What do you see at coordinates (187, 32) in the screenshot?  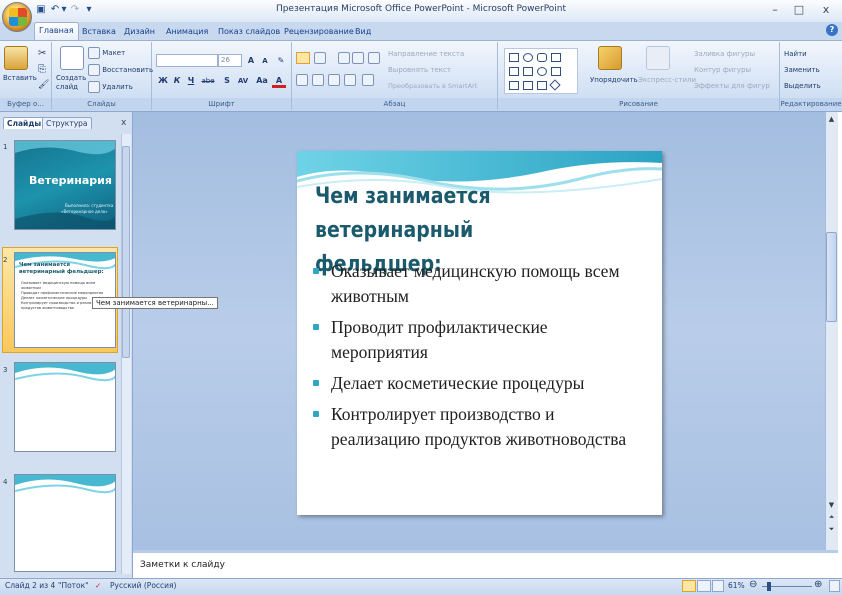 I see `tab-animation: Анимация` at bounding box center [187, 32].